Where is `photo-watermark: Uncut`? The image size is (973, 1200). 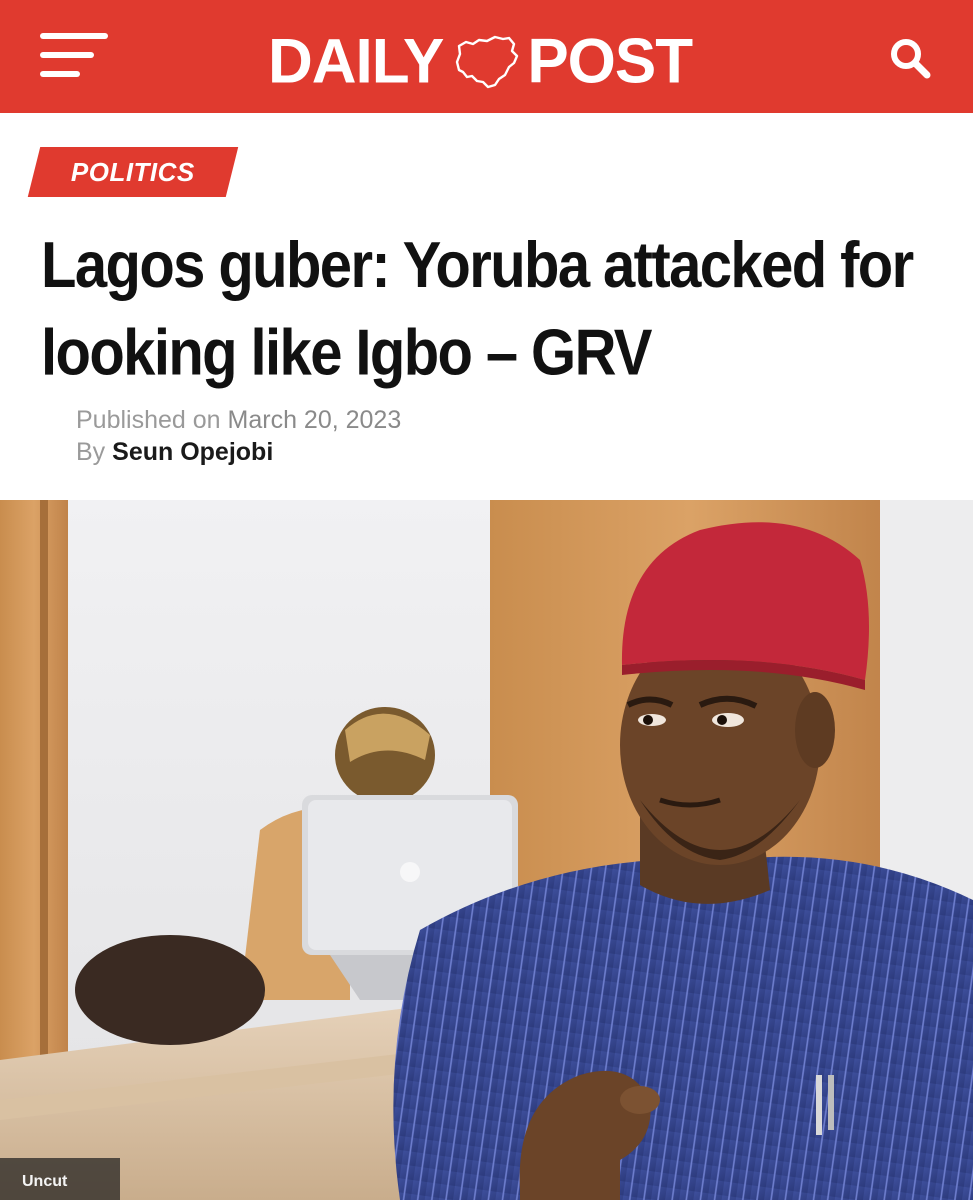 photo-watermark: Uncut is located at coordinates (45, 1181).